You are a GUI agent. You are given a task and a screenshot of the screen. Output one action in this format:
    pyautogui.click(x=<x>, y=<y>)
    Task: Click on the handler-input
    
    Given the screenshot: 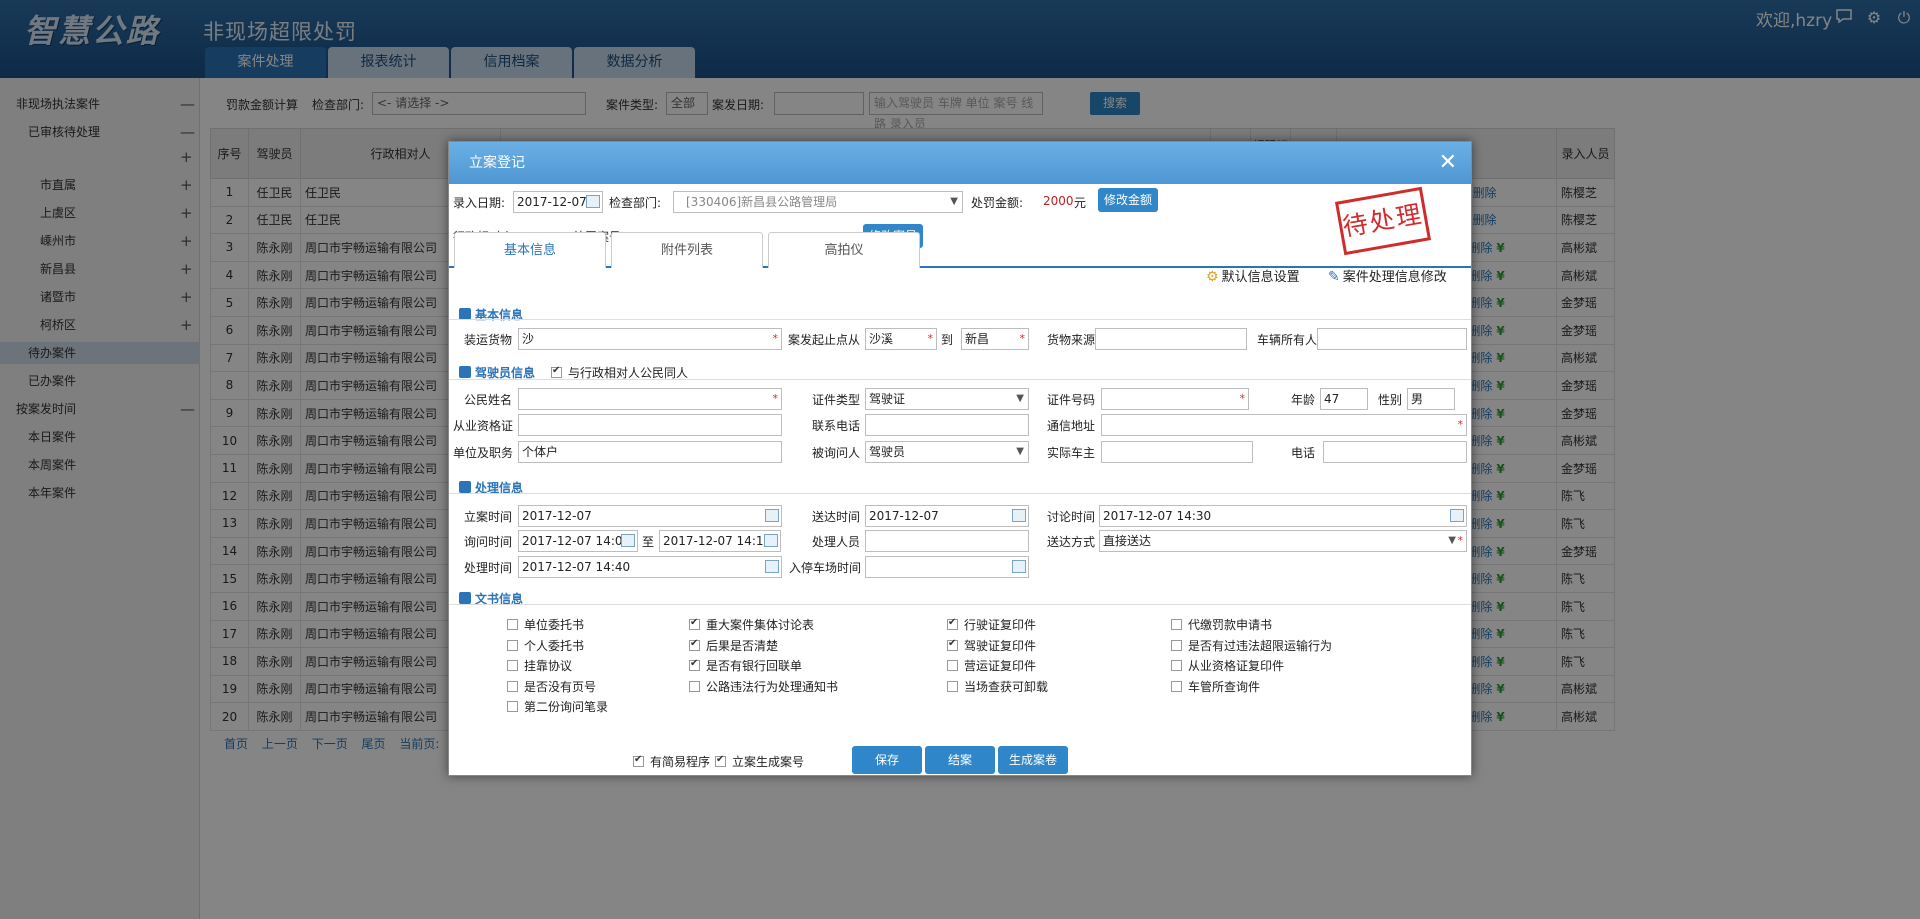 What is the action you would take?
    pyautogui.click(x=947, y=541)
    